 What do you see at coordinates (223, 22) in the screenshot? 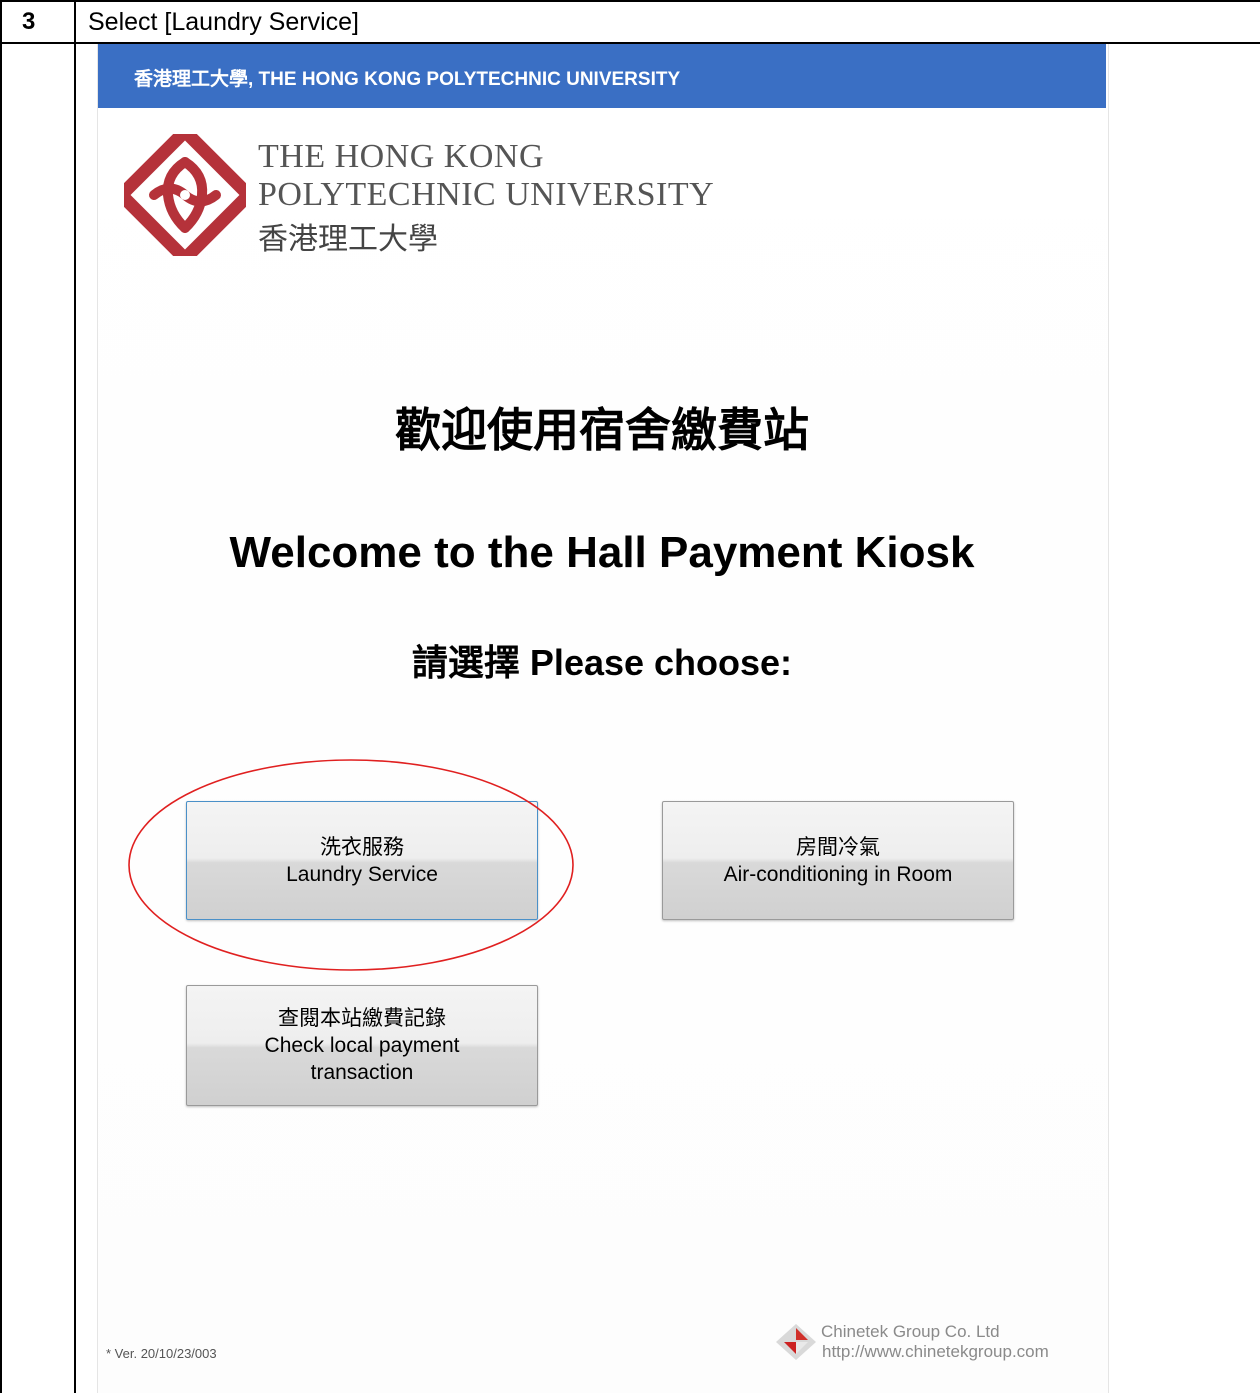
I see `step-instruction: Select [Laundry Service]` at bounding box center [223, 22].